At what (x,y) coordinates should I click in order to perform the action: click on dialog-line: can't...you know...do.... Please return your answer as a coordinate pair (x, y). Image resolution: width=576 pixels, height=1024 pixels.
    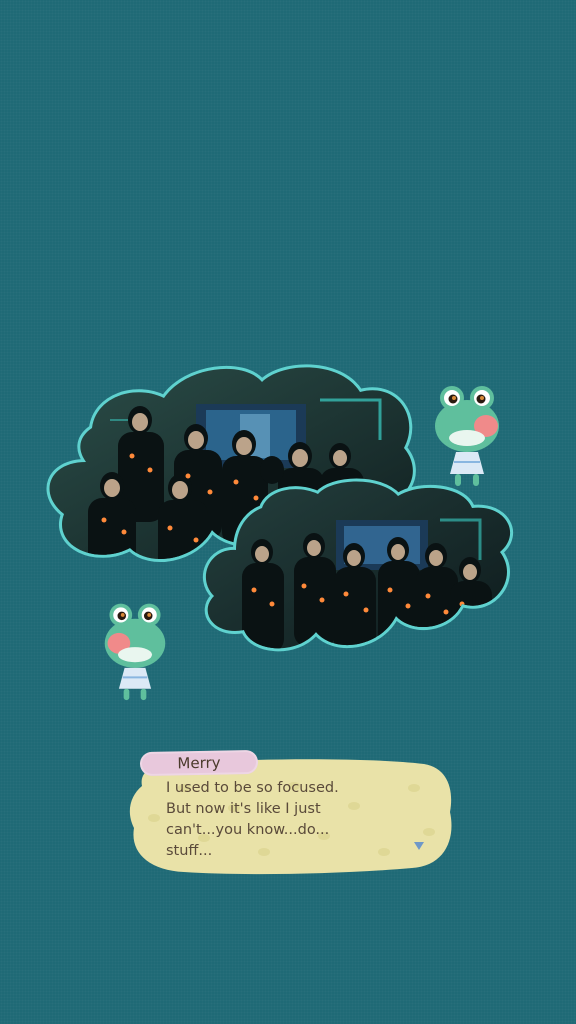
    Looking at the image, I should click on (248, 830).